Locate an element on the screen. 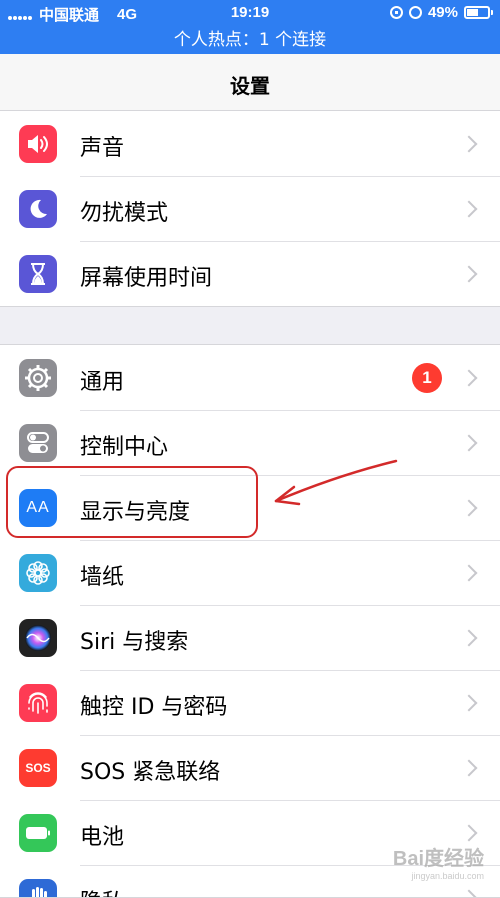  watermark: Bai度经验 jingyan.baidu.com is located at coordinates (438, 861).